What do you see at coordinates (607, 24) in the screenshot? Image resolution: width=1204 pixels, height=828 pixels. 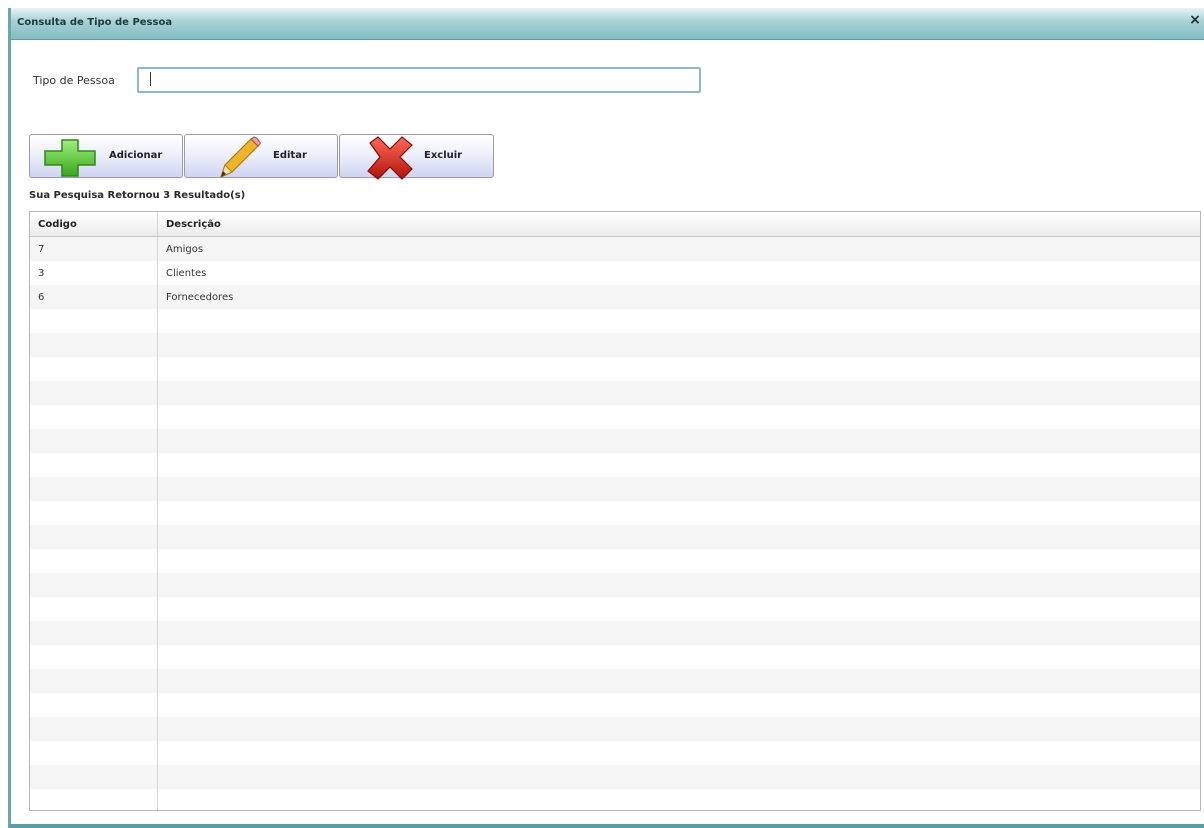 I see `title-bar: Consulta de Tipo de Pessoa ×` at bounding box center [607, 24].